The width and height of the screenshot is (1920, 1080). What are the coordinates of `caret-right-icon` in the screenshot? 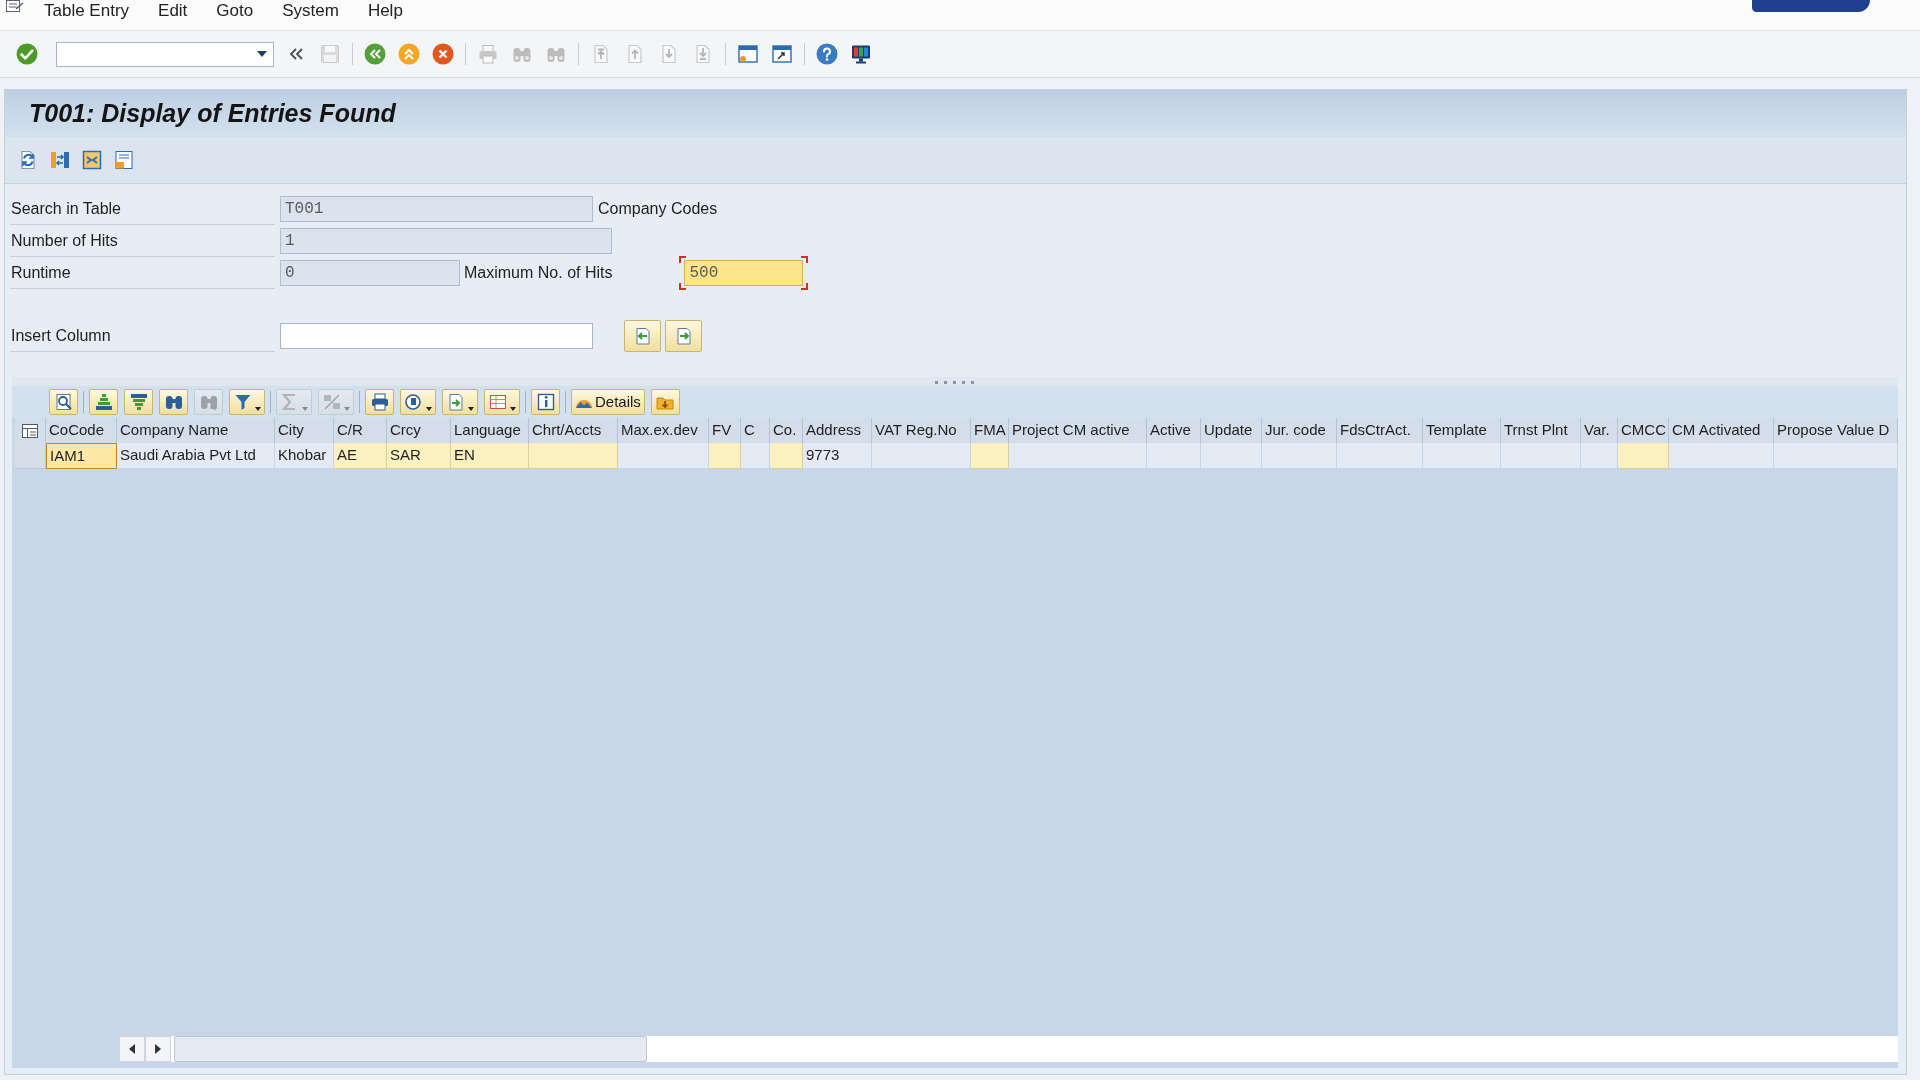 It's located at (158, 1049).